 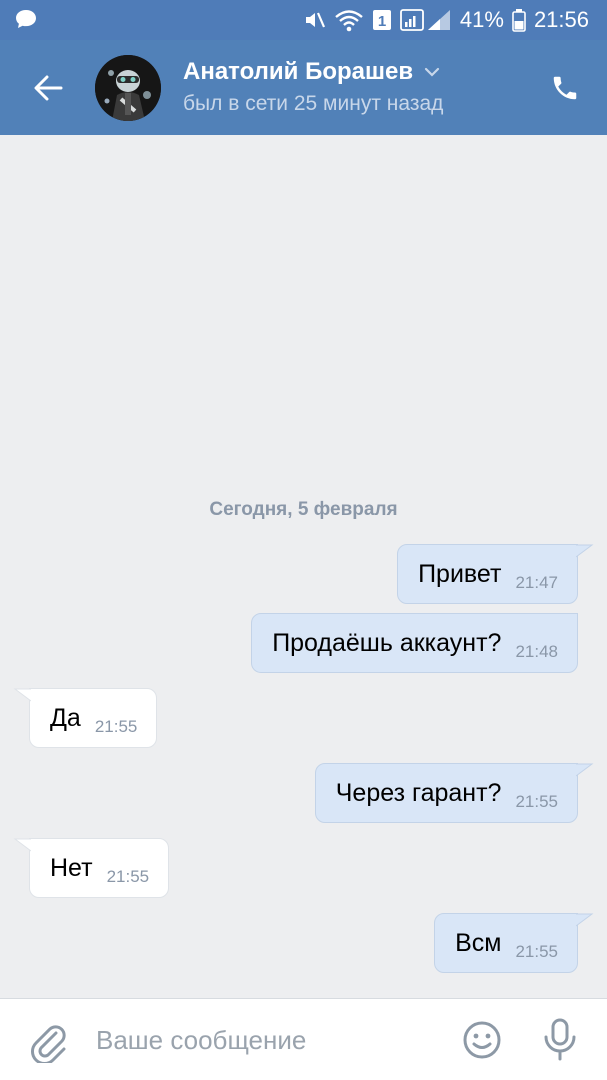 I want to click on battery-percent: 41%, so click(x=481, y=19).